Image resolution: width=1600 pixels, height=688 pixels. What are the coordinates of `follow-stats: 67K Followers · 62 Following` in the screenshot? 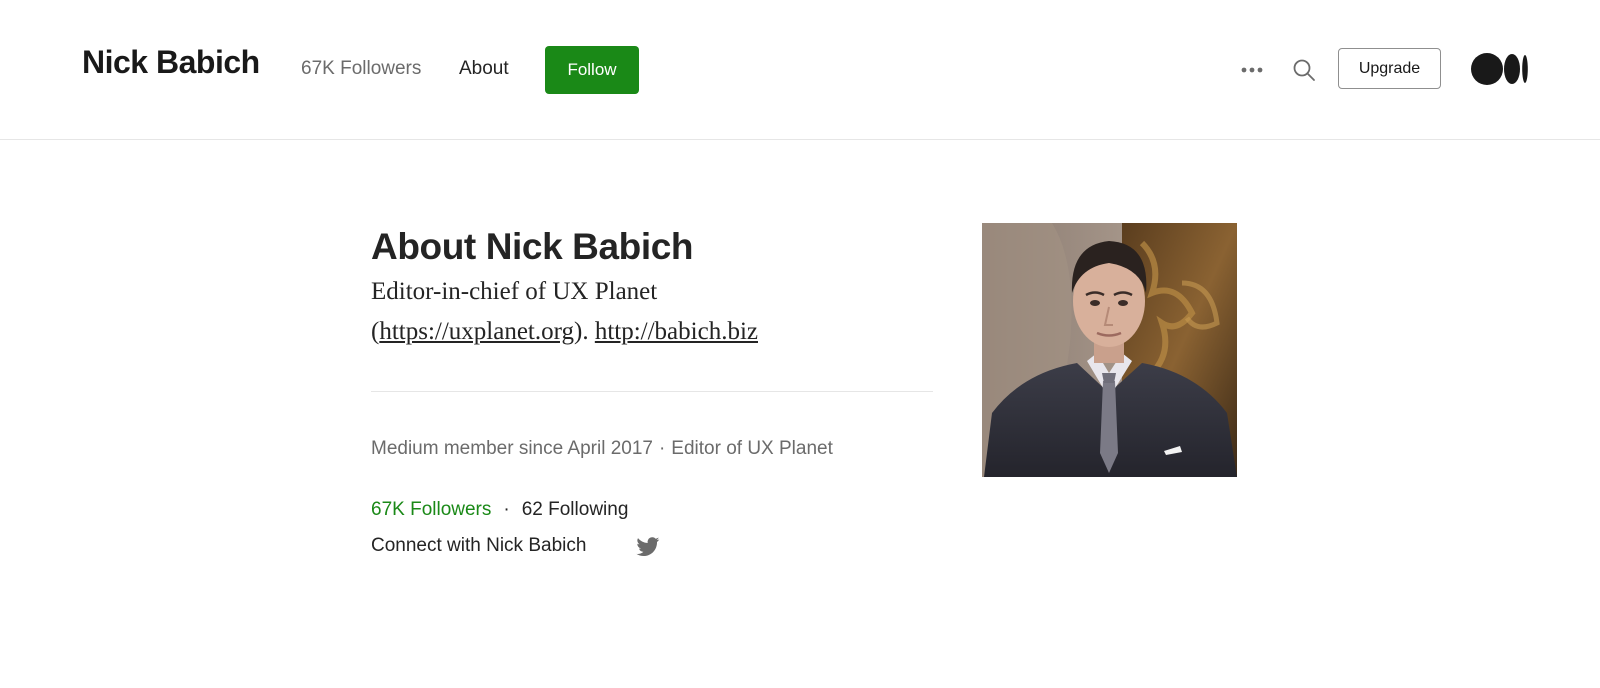 It's located at (499, 510).